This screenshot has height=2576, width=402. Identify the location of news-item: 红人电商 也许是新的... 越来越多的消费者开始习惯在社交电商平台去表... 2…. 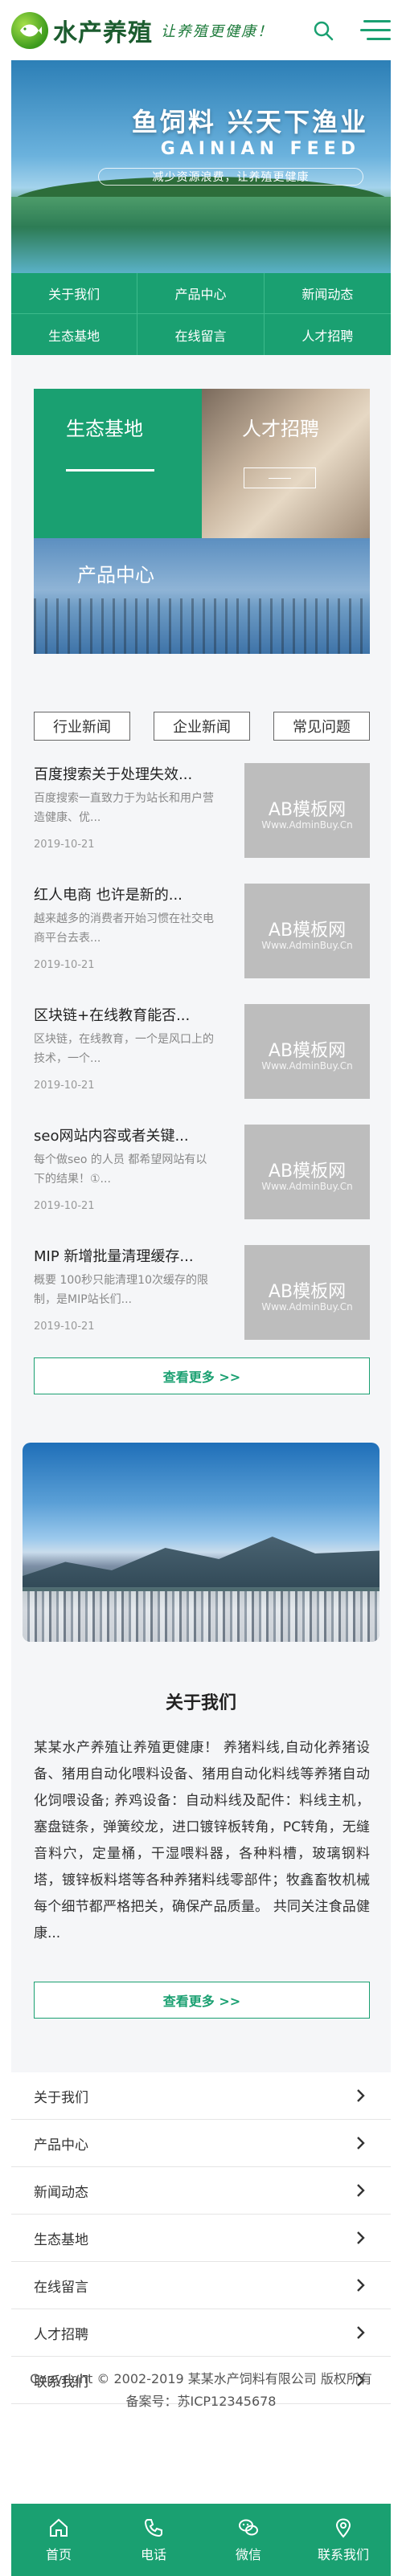
(202, 944).